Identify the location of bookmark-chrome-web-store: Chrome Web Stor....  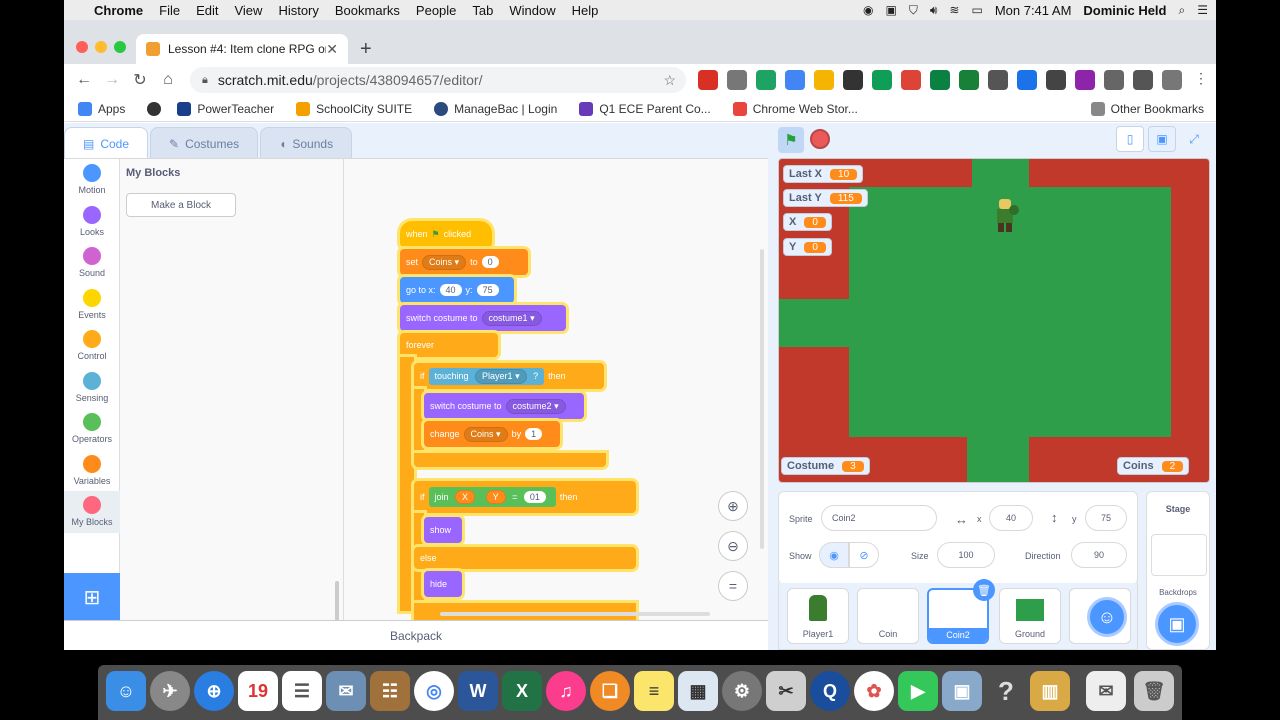
(795, 108).